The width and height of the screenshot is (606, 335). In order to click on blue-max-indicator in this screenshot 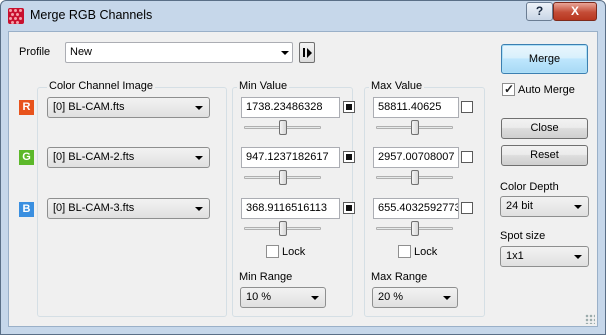, I will do `click(467, 208)`.